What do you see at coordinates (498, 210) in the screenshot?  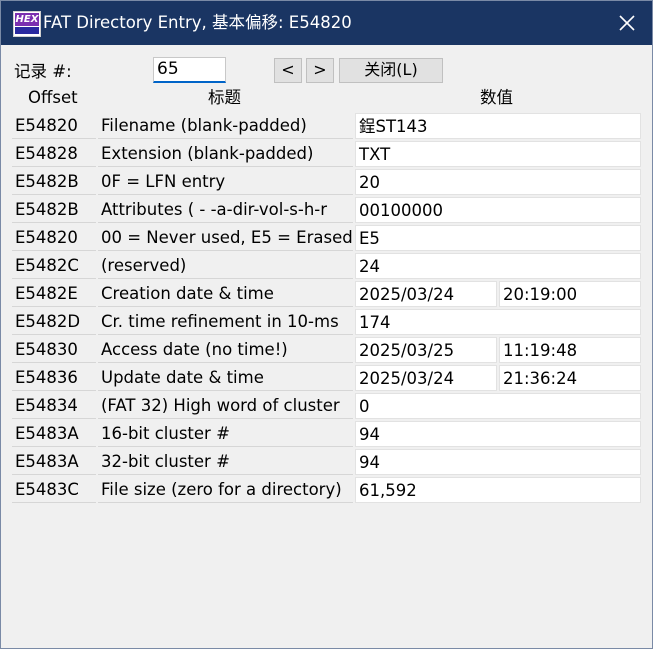 I see `row-value: 00100000` at bounding box center [498, 210].